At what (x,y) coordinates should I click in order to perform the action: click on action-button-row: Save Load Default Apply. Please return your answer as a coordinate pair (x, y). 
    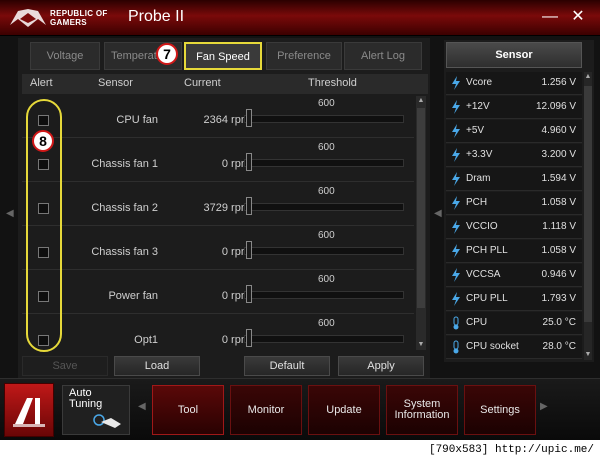
    Looking at the image, I should click on (224, 367).